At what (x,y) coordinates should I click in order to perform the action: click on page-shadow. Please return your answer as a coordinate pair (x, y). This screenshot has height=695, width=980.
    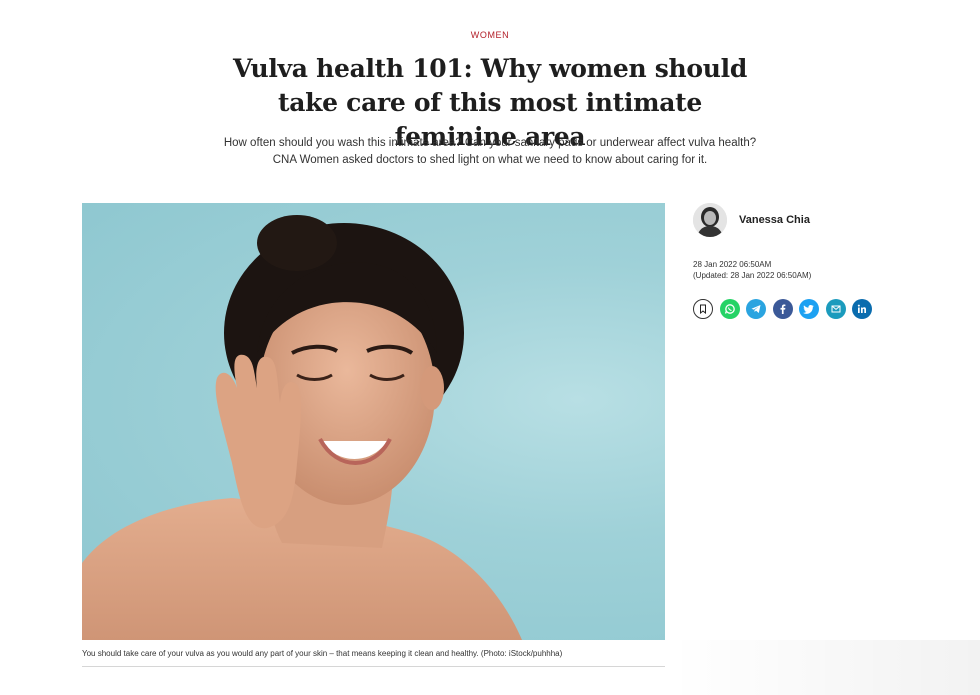
    Looking at the image, I should click on (825, 667).